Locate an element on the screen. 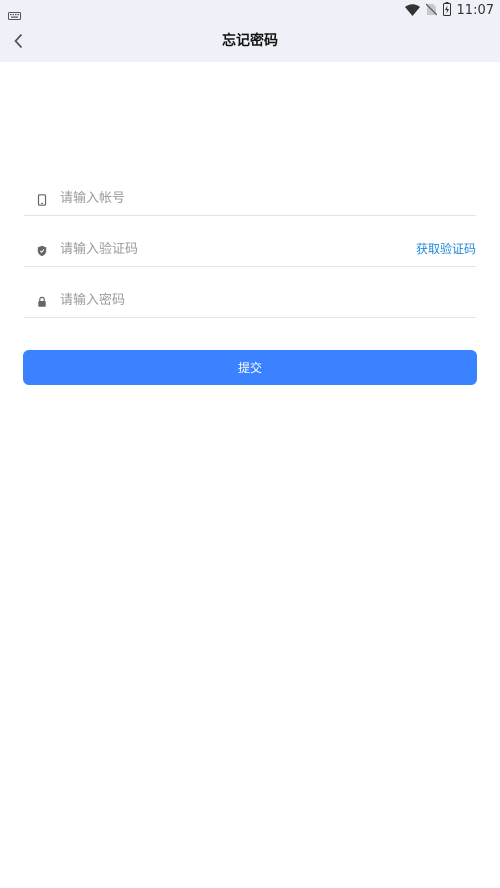 This screenshot has height=888, width=500. lock-icon is located at coordinates (42, 300).